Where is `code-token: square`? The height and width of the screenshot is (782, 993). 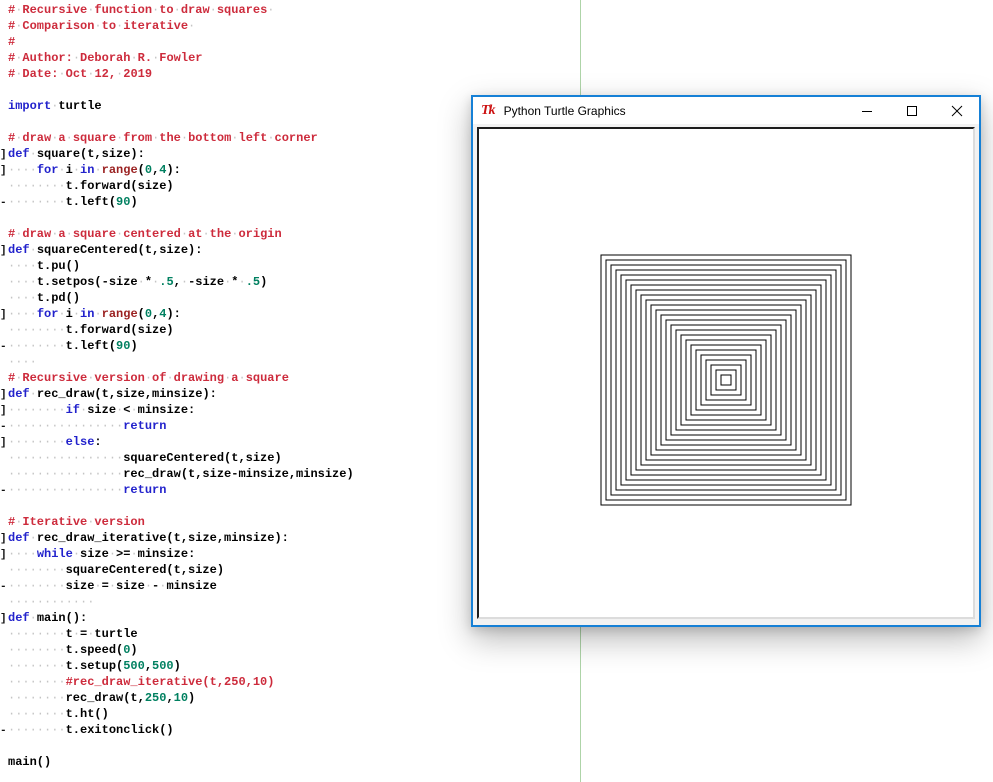 code-token: square is located at coordinates (94, 138).